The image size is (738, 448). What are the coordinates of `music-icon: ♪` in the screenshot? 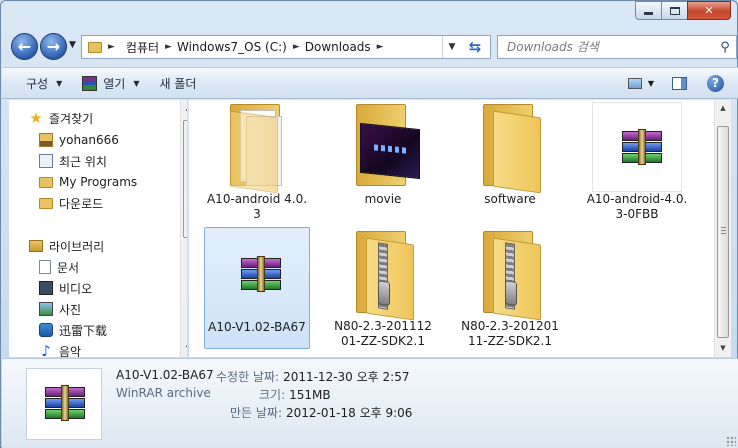 It's located at (46, 350).